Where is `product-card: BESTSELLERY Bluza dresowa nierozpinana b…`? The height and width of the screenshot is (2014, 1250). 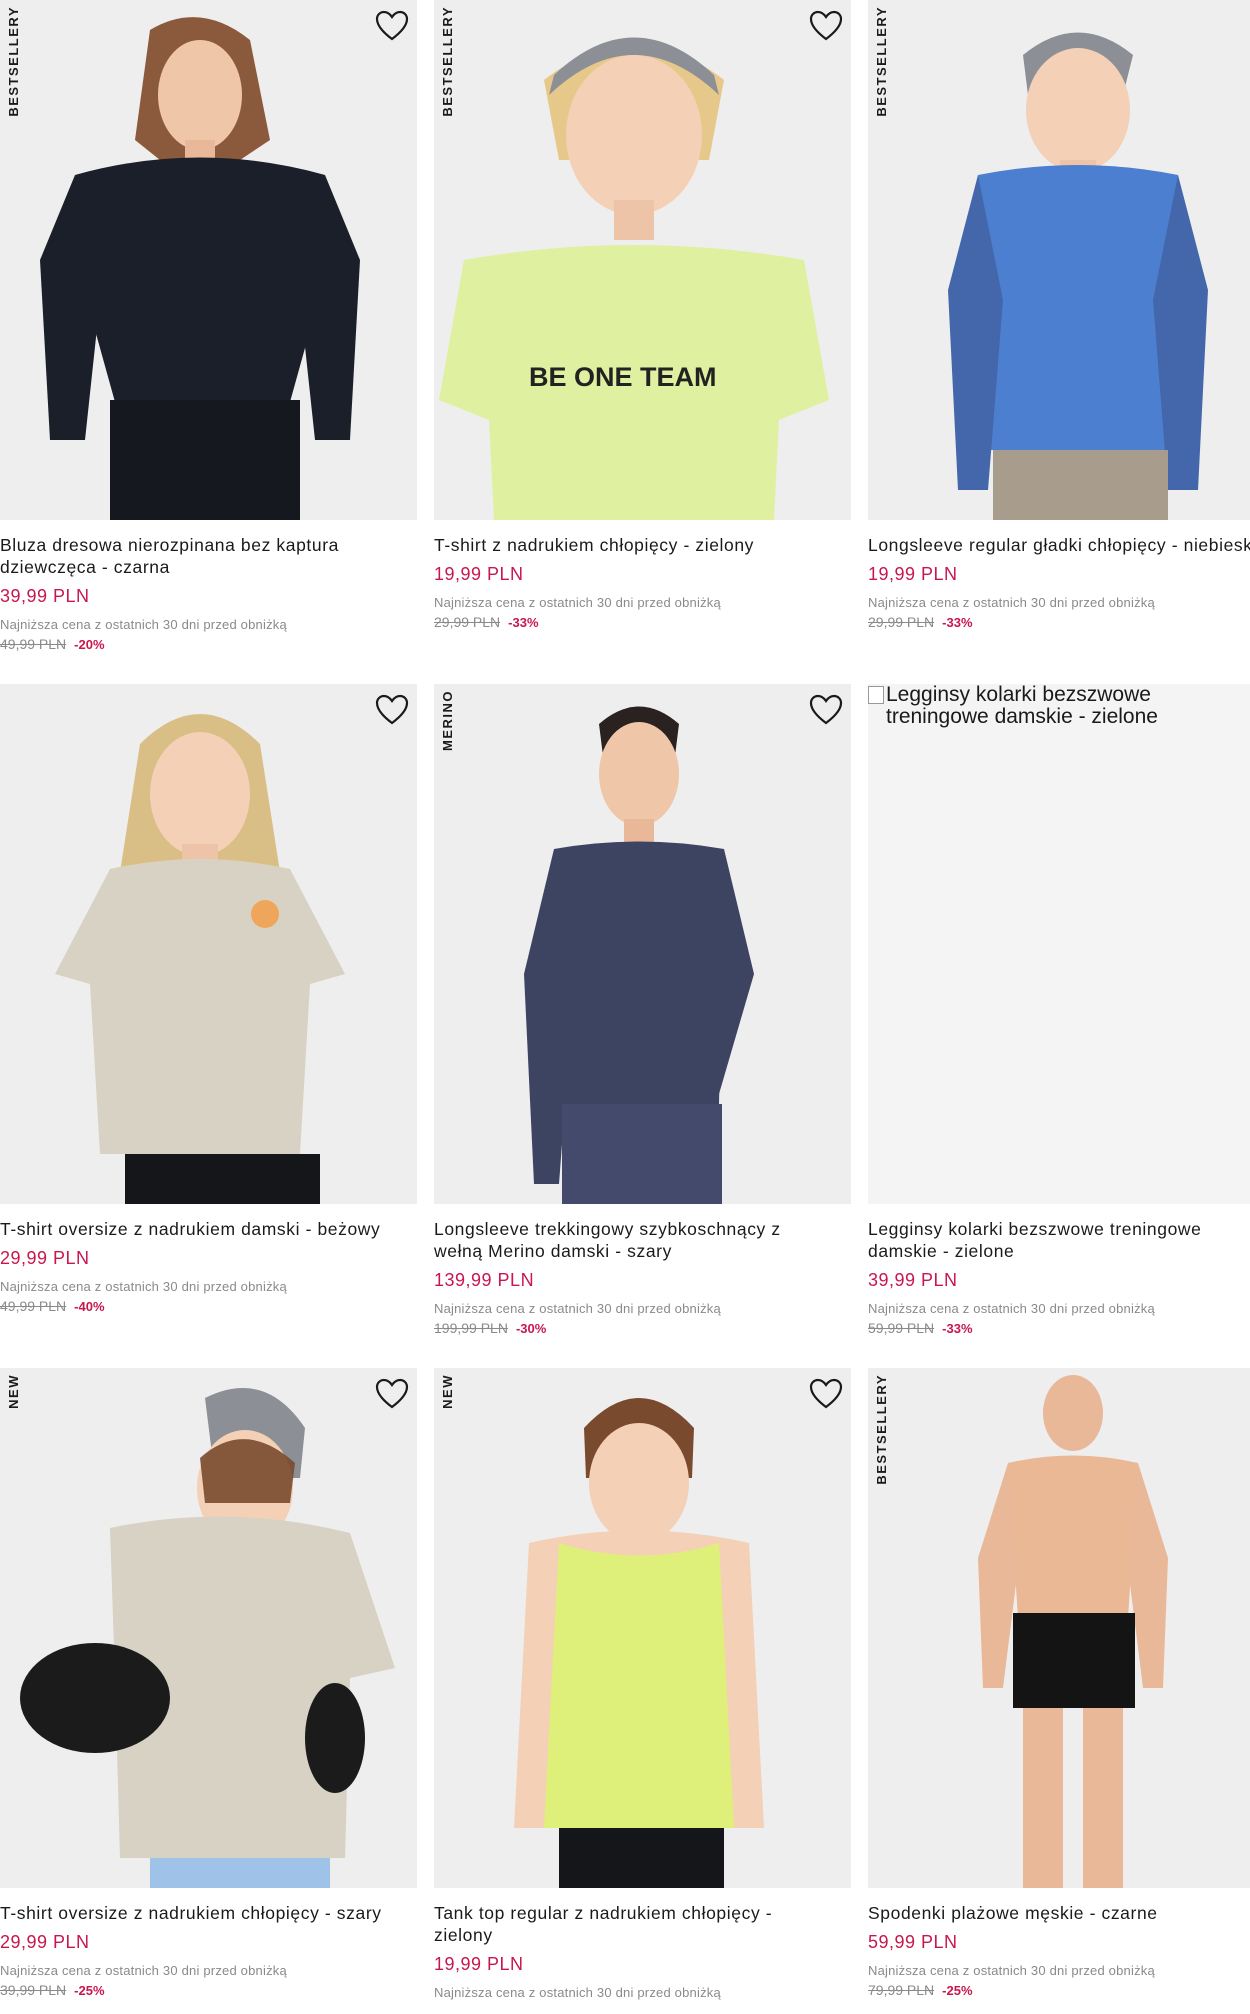
product-card: BESTSELLERY Bluza dresowa nierozpinana b… is located at coordinates (208, 326).